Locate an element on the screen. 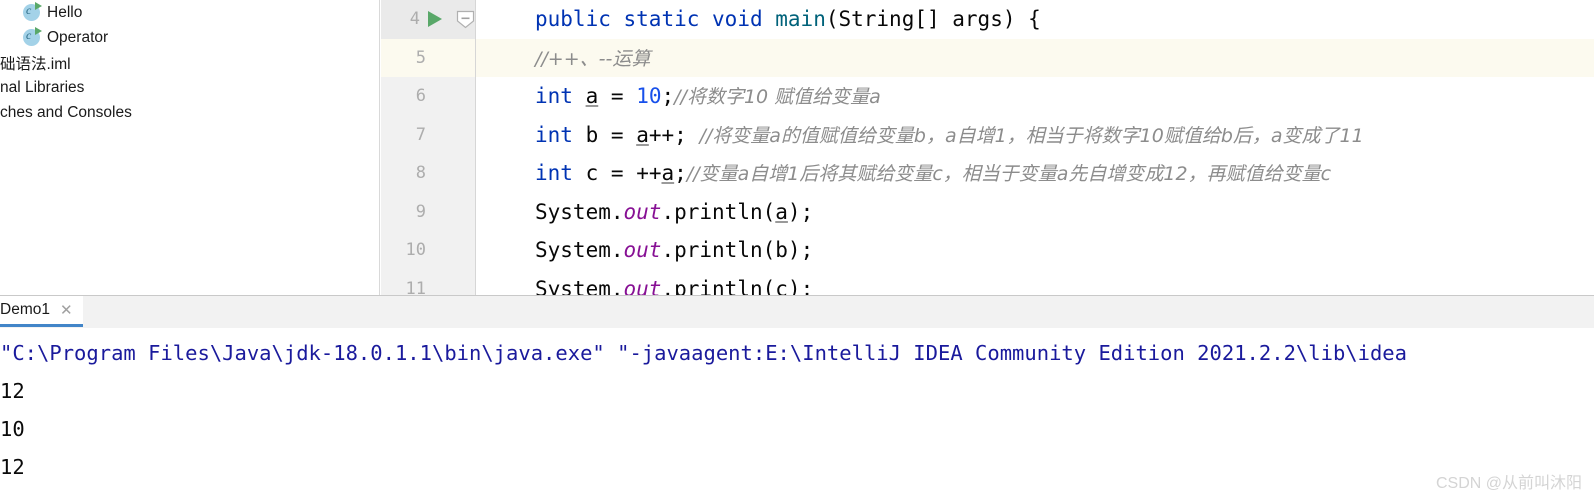 The height and width of the screenshot is (501, 1594). line-number: 5 is located at coordinates (420, 57).